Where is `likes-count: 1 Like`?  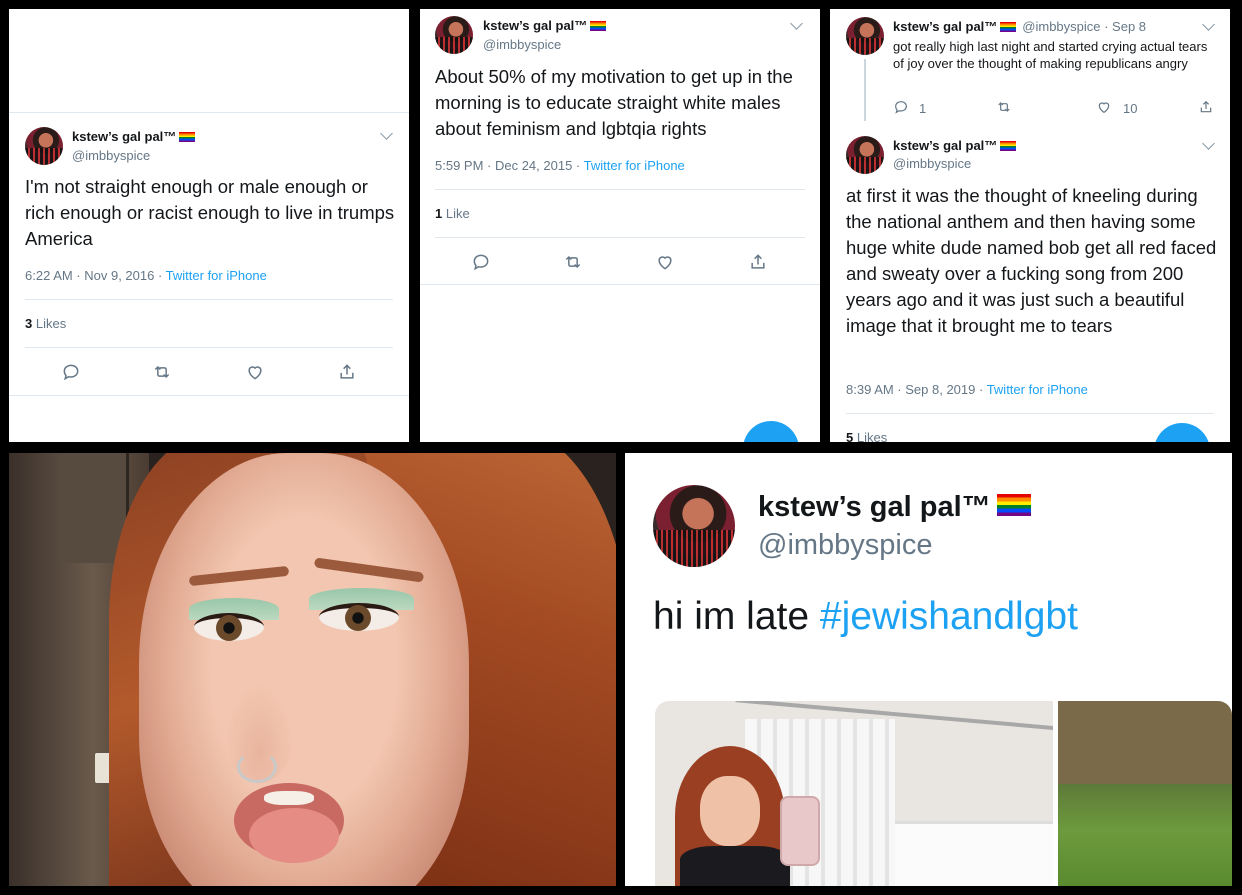
likes-count: 1 Like is located at coordinates (452, 213).